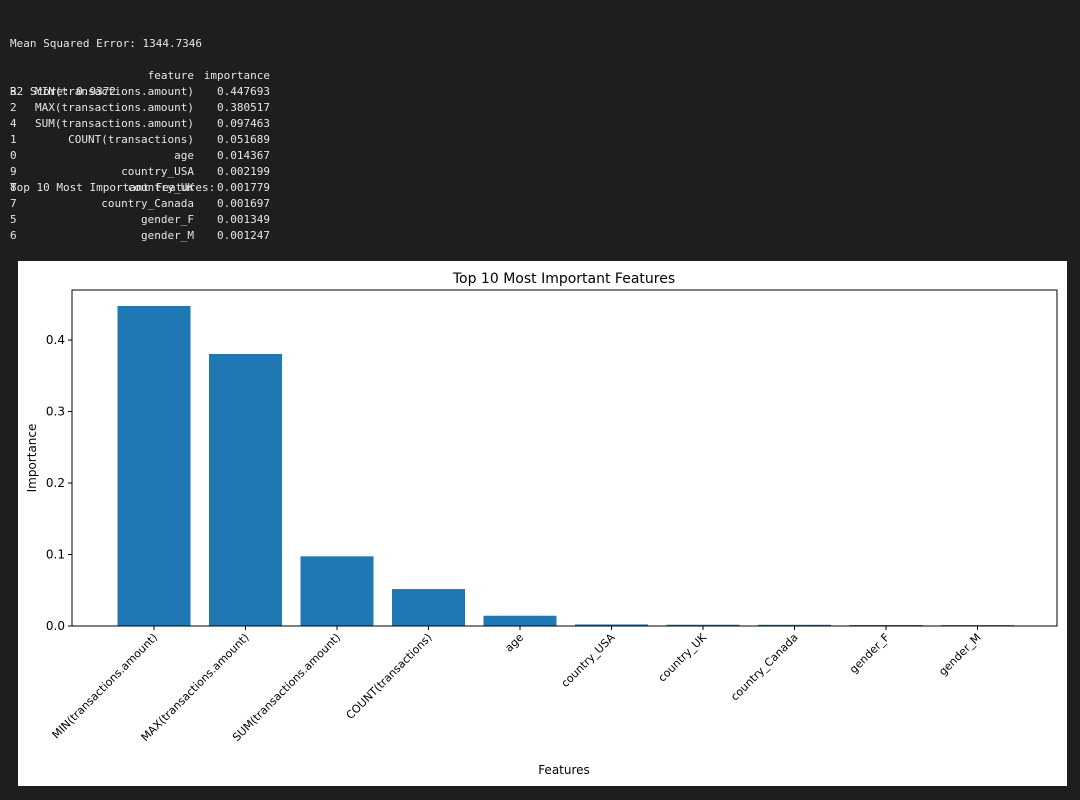  What do you see at coordinates (106, 43) in the screenshot?
I see `mse-text: Mean Squared Error: 1344.7346` at bounding box center [106, 43].